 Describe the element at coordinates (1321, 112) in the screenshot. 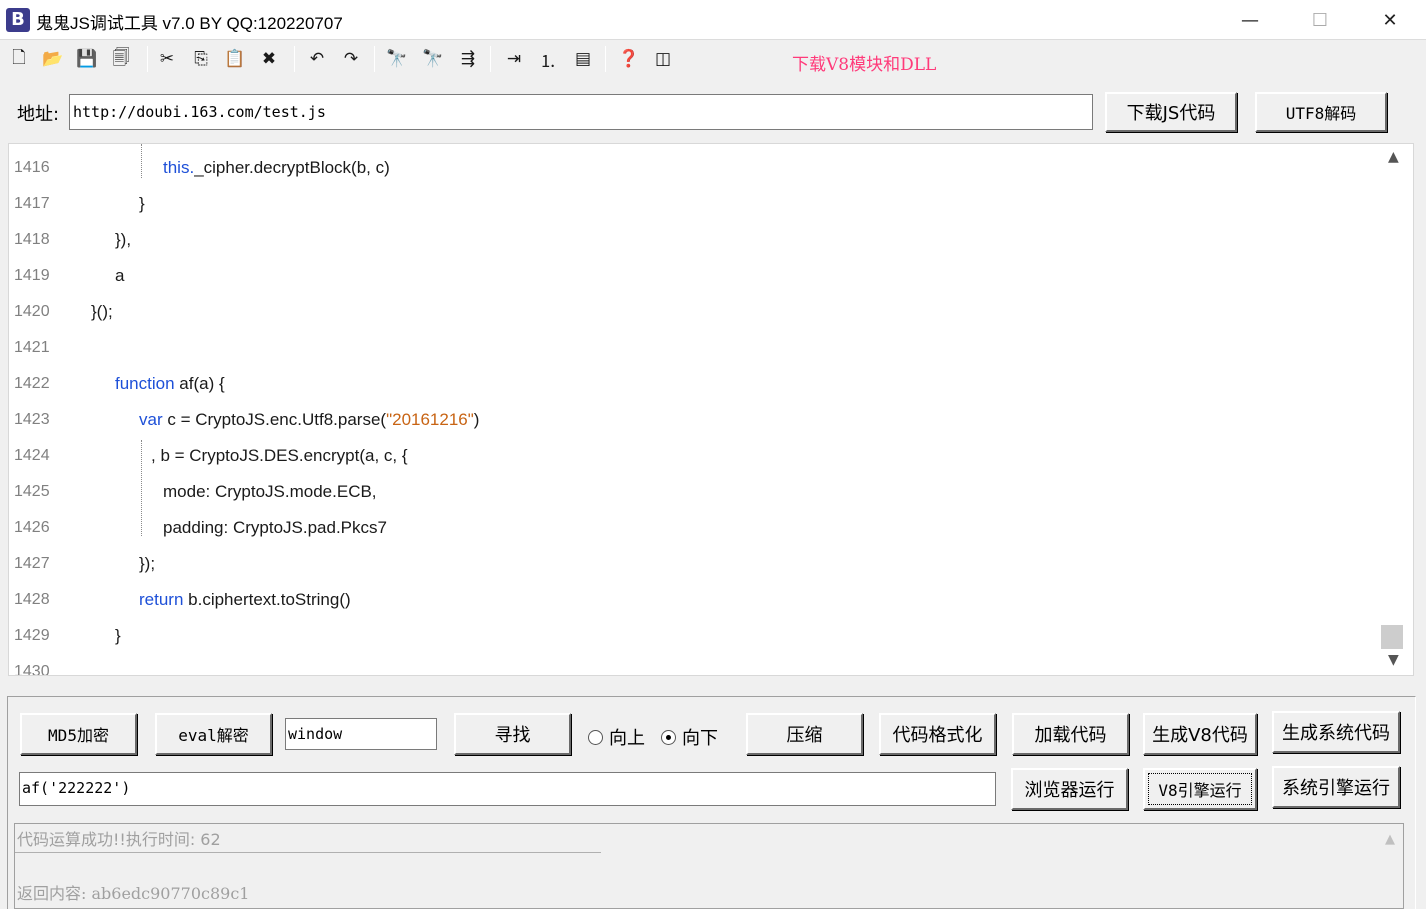

I see `utf8-decode-button: UTF8解码` at that location.